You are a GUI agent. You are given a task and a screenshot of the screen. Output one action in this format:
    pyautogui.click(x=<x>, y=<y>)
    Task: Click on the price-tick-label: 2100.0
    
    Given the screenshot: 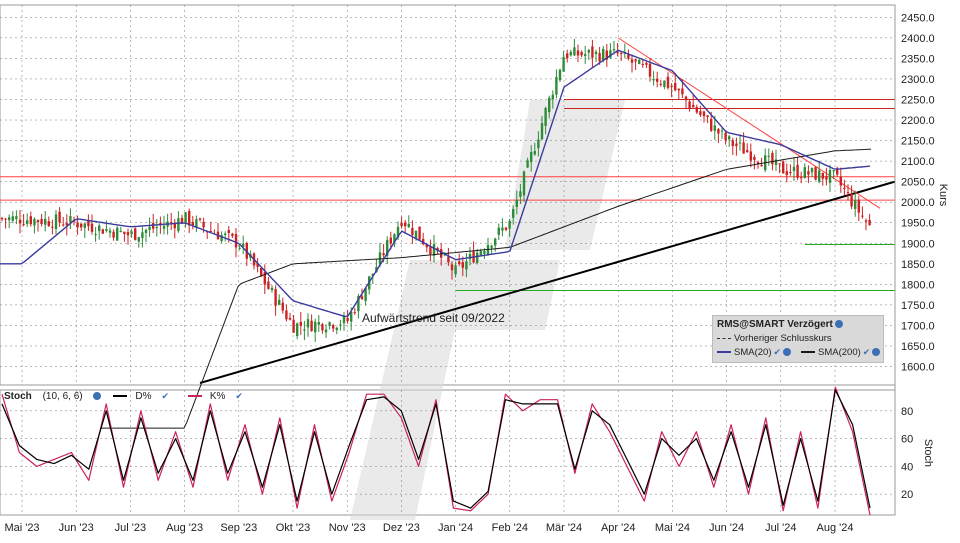 What is the action you would take?
    pyautogui.click(x=918, y=162)
    